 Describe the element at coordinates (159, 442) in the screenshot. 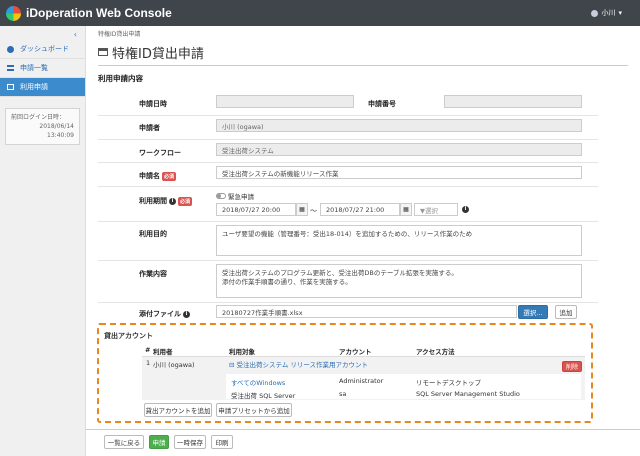

I see `apply-button: 申請` at that location.